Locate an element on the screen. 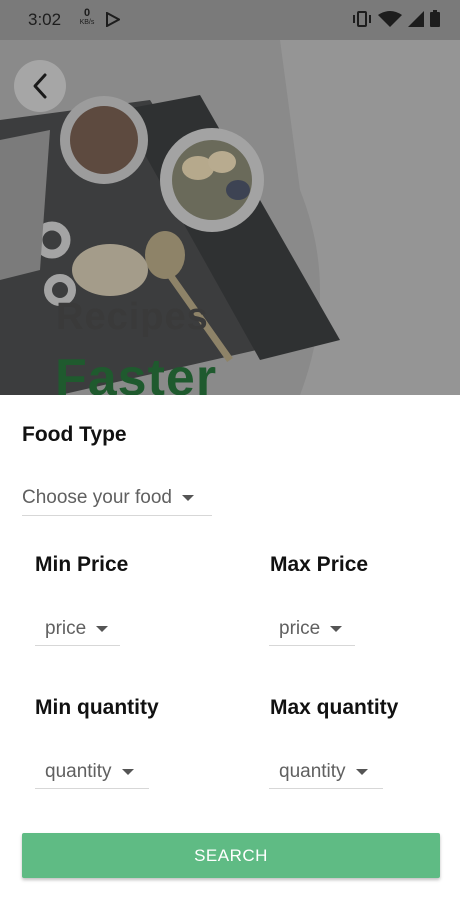  max-quantity-dropdown: quantity is located at coordinates (326, 772).